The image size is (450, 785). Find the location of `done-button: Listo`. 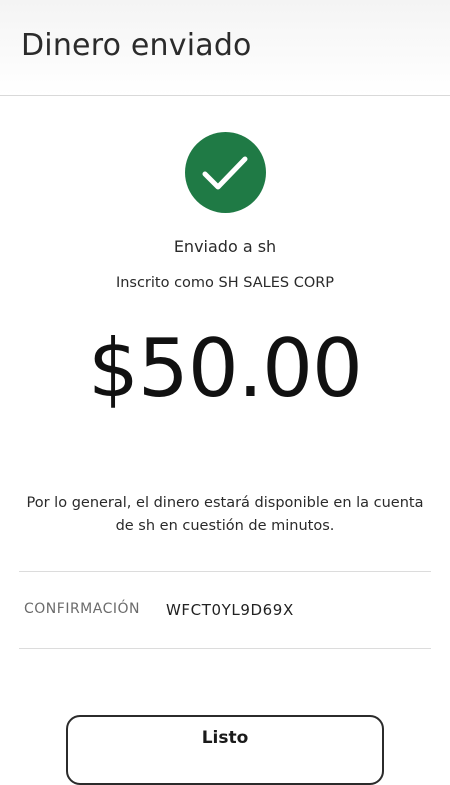

done-button: Listo is located at coordinates (225, 750).